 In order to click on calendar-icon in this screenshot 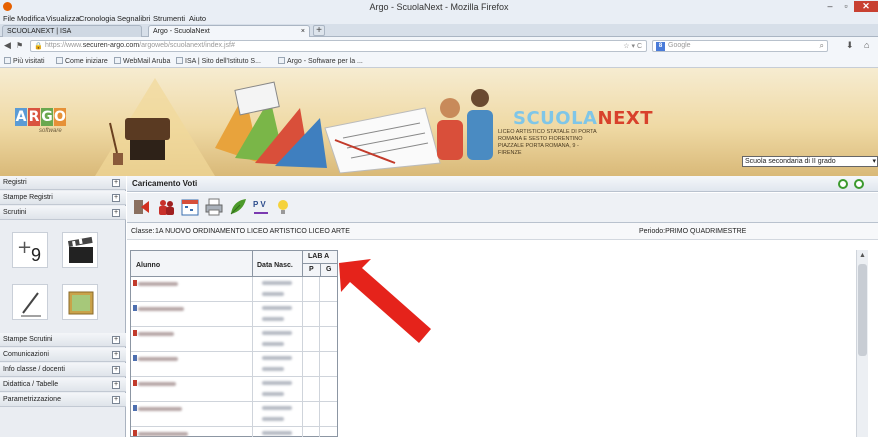, I will do `click(190, 207)`.